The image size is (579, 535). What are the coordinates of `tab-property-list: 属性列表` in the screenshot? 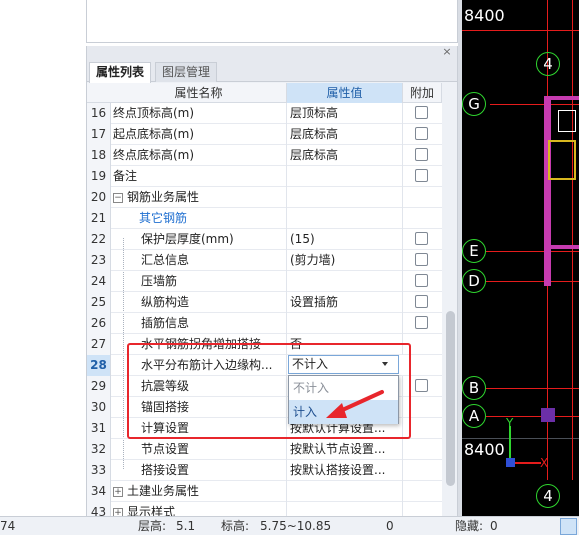 It's located at (120, 72).